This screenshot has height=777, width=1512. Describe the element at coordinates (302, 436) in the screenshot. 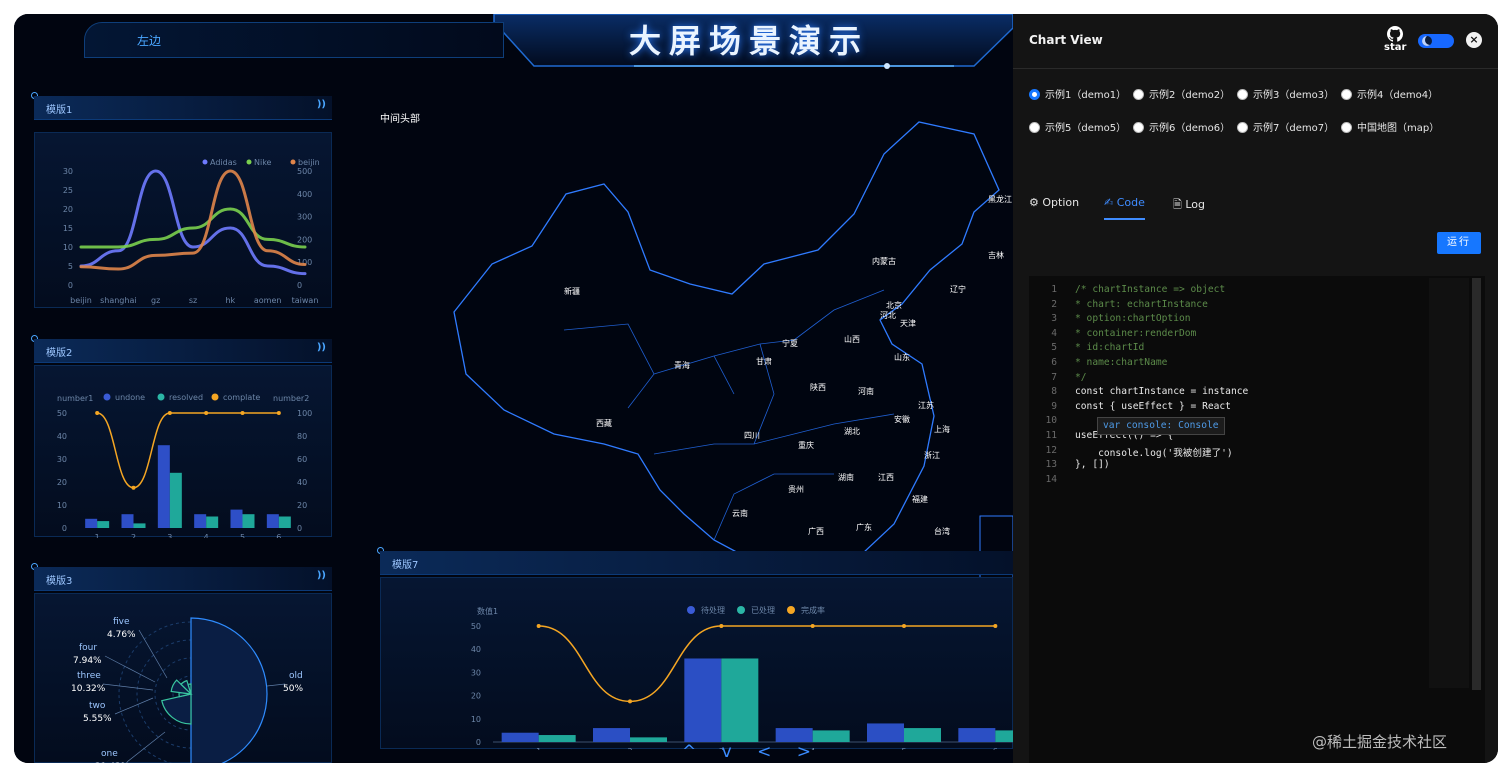

I see `y-right-tick: 80` at that location.